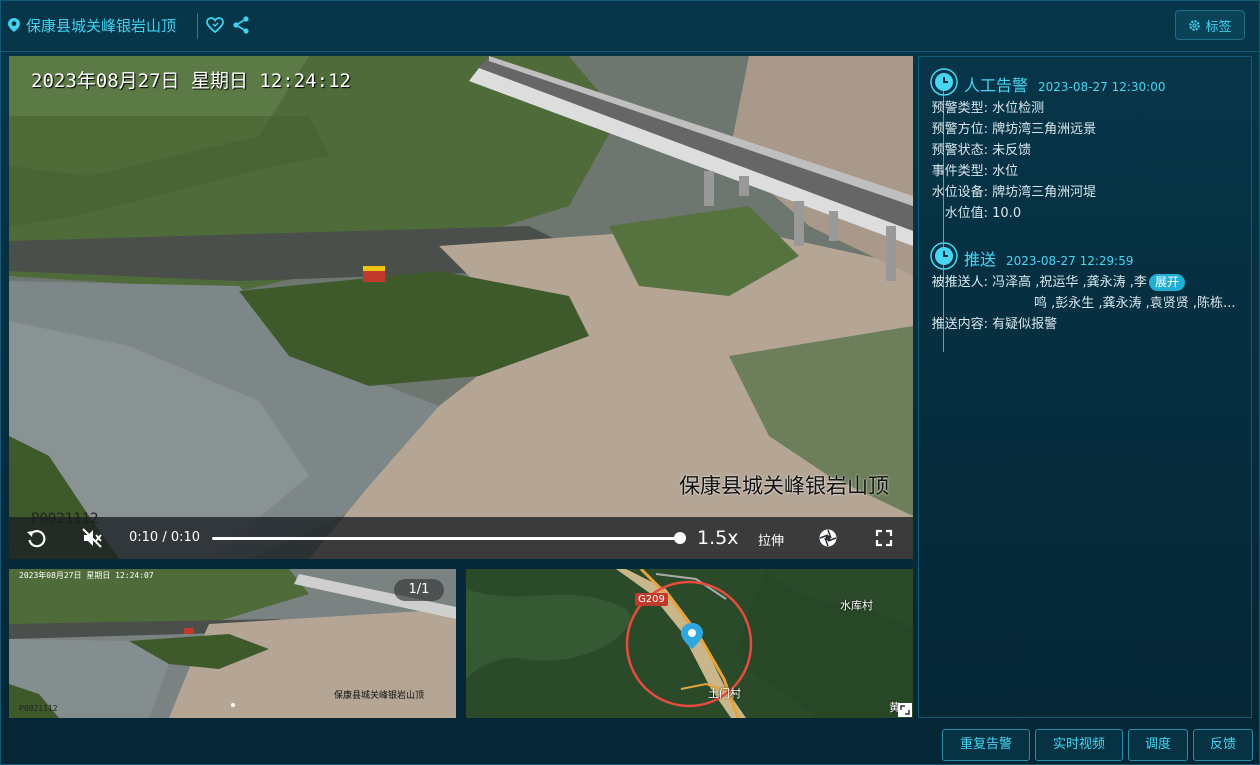 This screenshot has height=765, width=1260. What do you see at coordinates (38, 708) in the screenshot?
I see `thumbnail-camera-id: P0921112` at bounding box center [38, 708].